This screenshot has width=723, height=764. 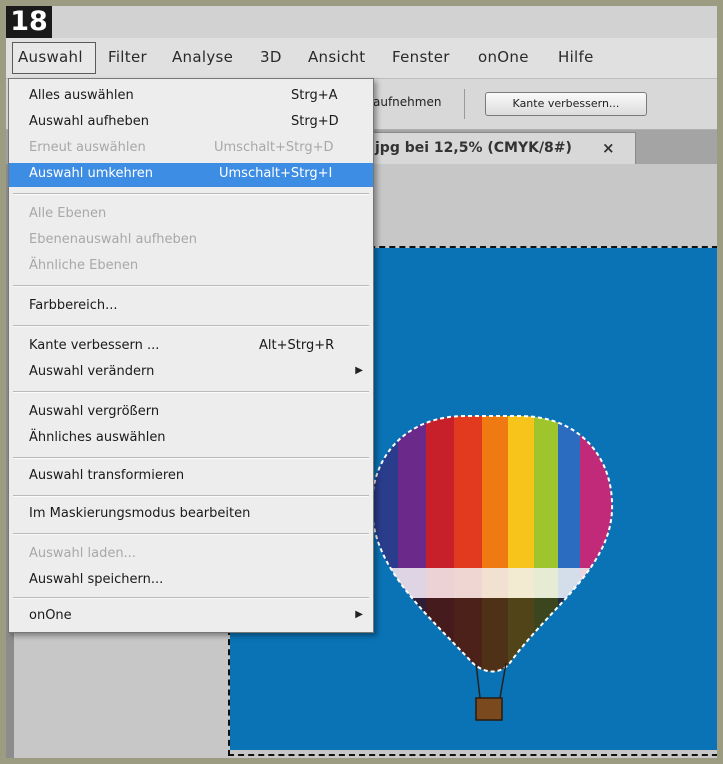 I want to click on menu-item-grow: Auswahl vergrößern, so click(x=191, y=413).